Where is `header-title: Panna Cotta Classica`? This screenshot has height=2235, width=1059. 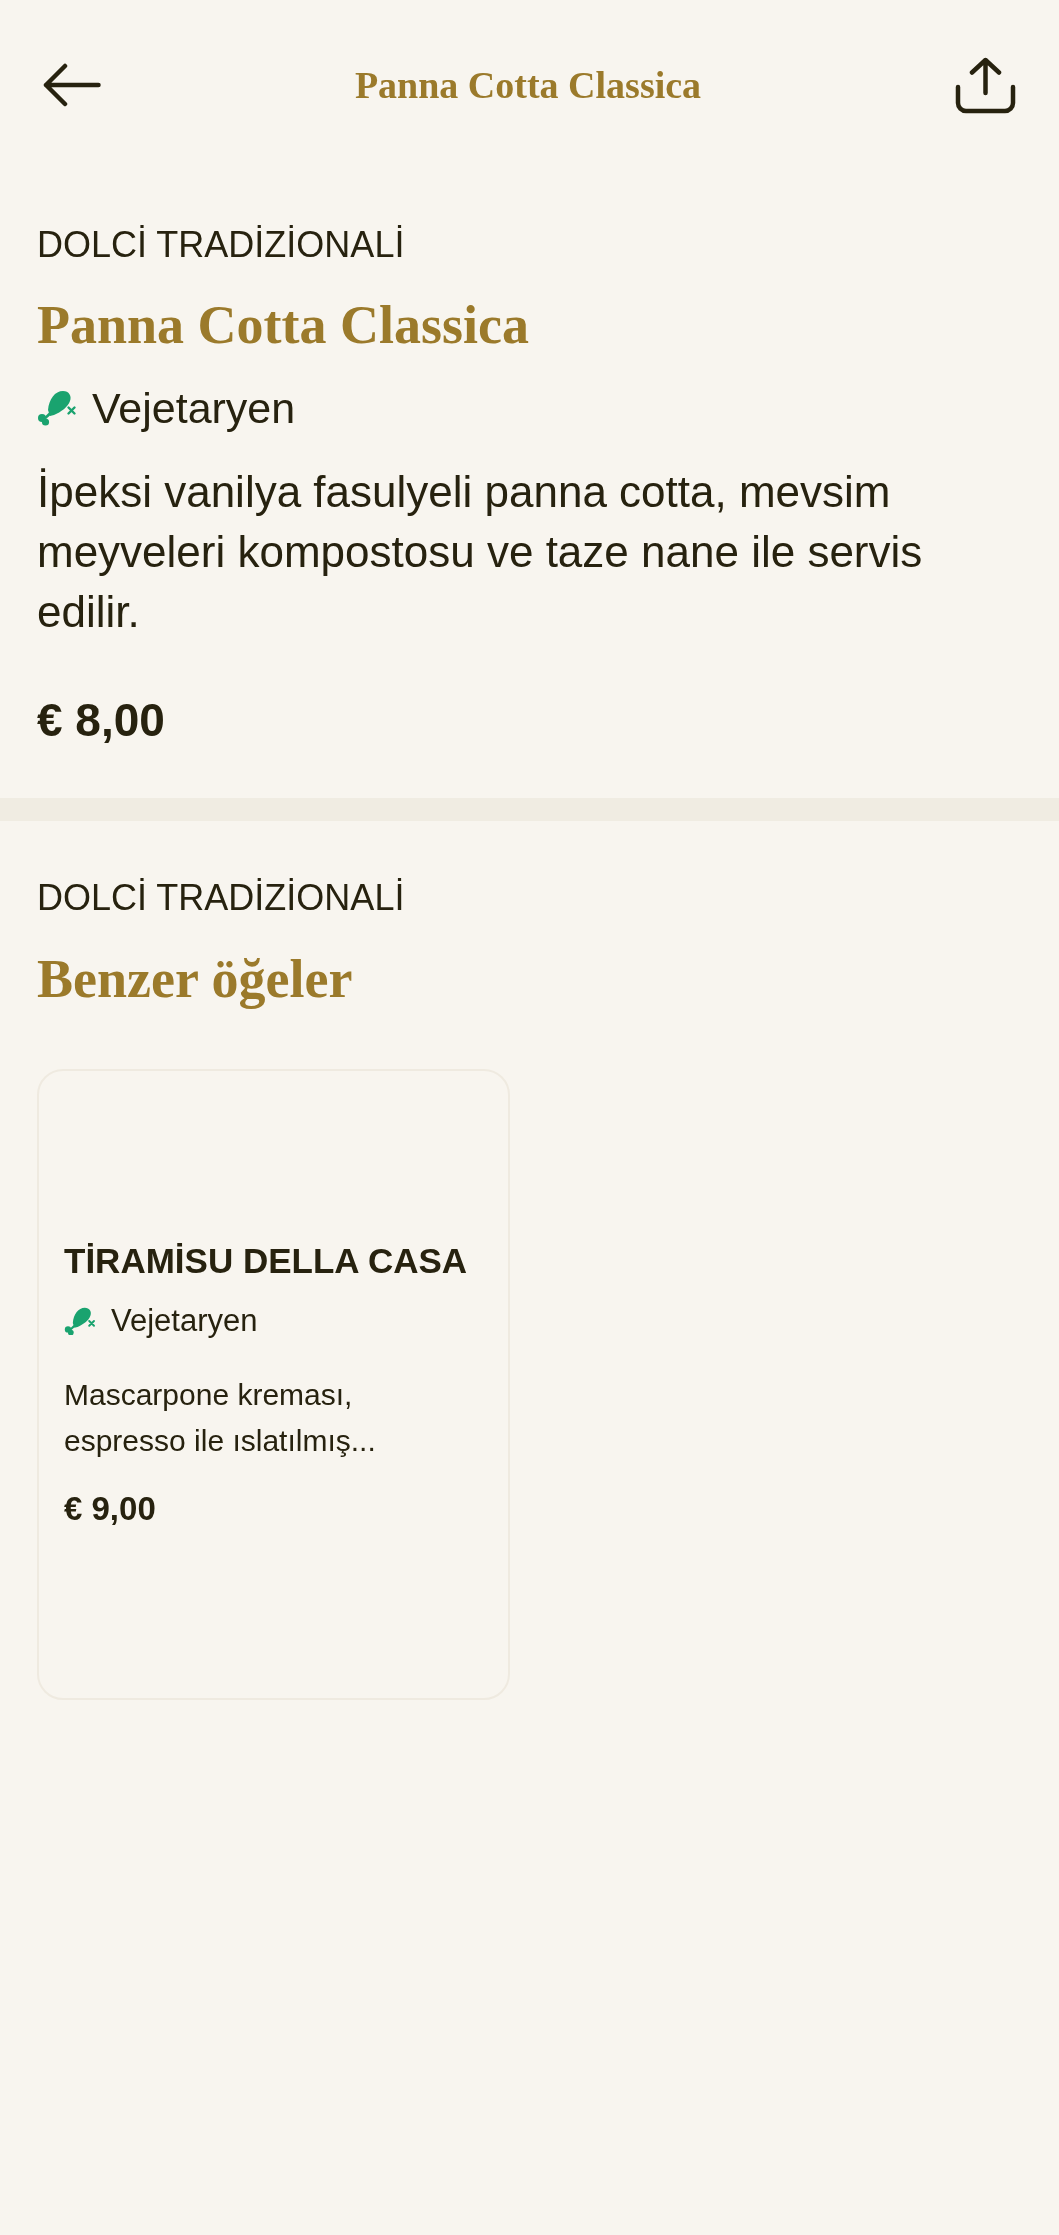
header-title: Panna Cotta Classica is located at coordinates (528, 85).